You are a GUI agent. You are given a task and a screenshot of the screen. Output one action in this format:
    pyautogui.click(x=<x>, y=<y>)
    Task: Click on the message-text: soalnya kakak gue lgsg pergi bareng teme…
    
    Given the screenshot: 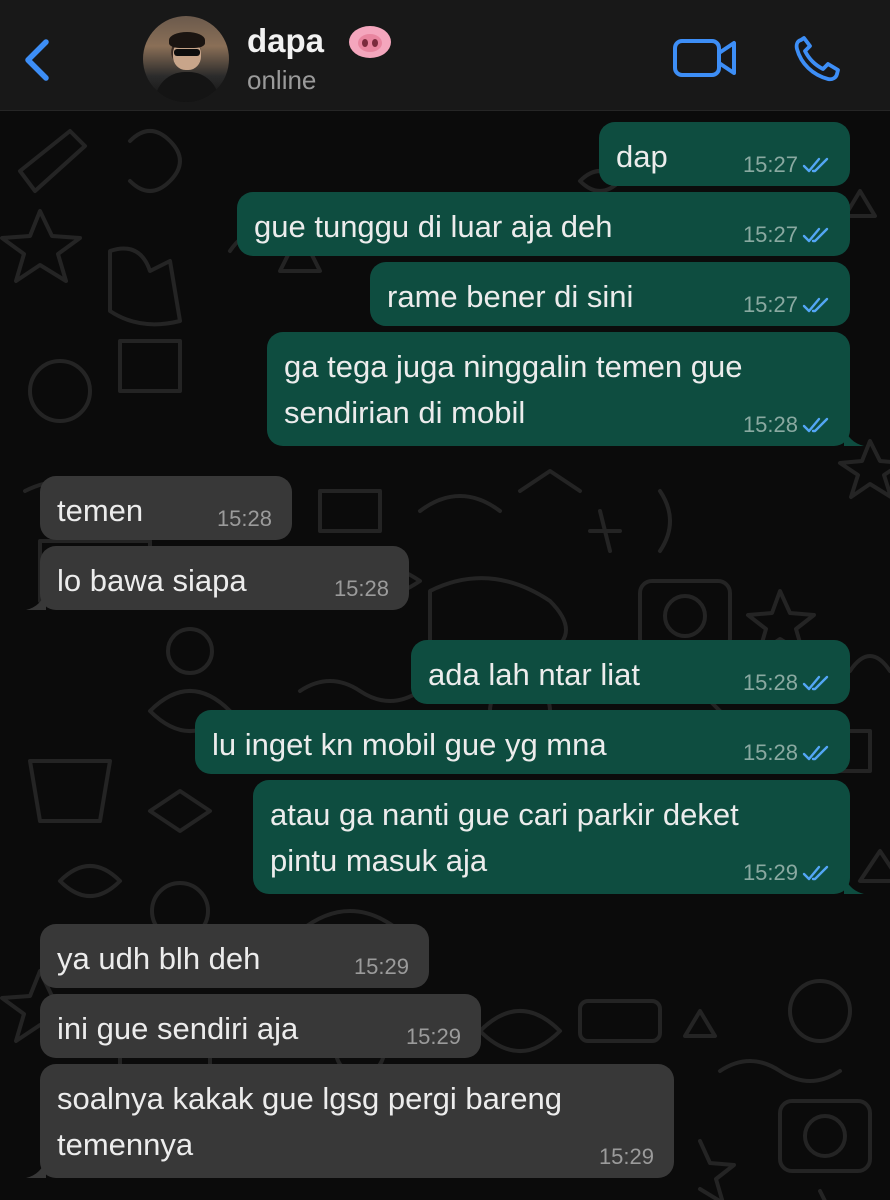 What is the action you would take?
    pyautogui.click(x=309, y=1121)
    